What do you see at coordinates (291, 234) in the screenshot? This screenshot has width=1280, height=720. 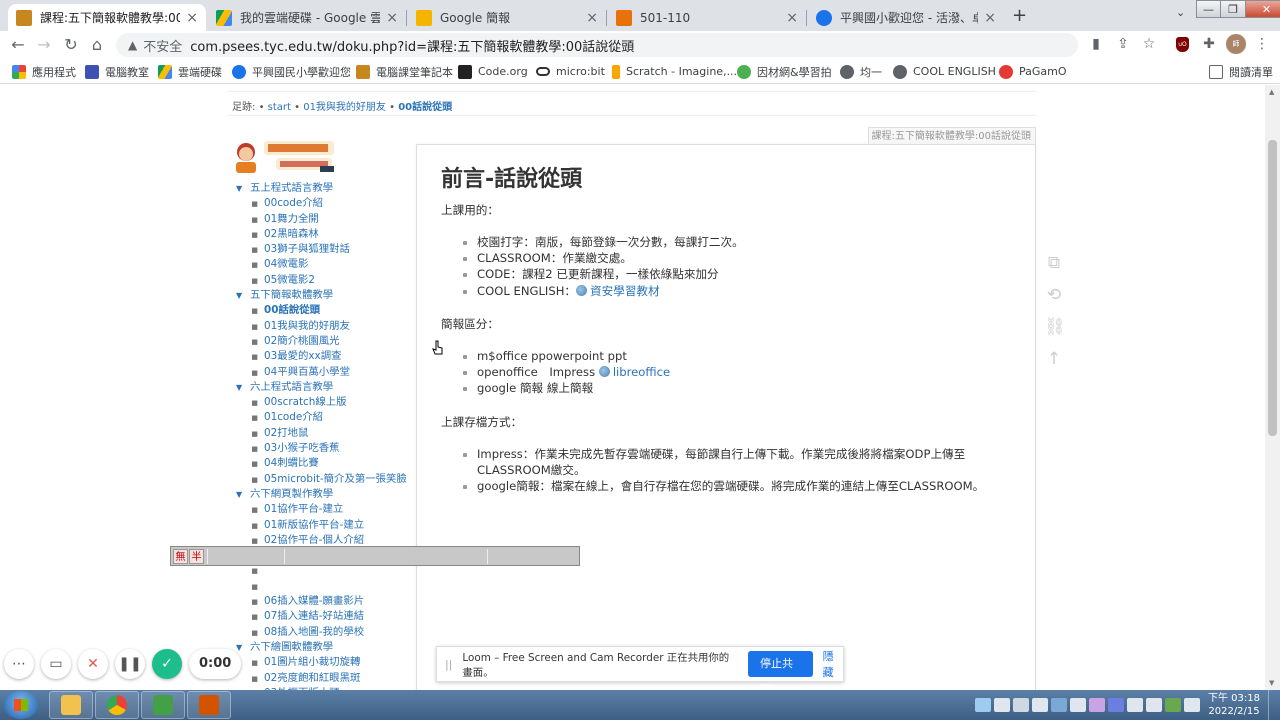 I see `sidebar-page-link: 02黑暗森林` at bounding box center [291, 234].